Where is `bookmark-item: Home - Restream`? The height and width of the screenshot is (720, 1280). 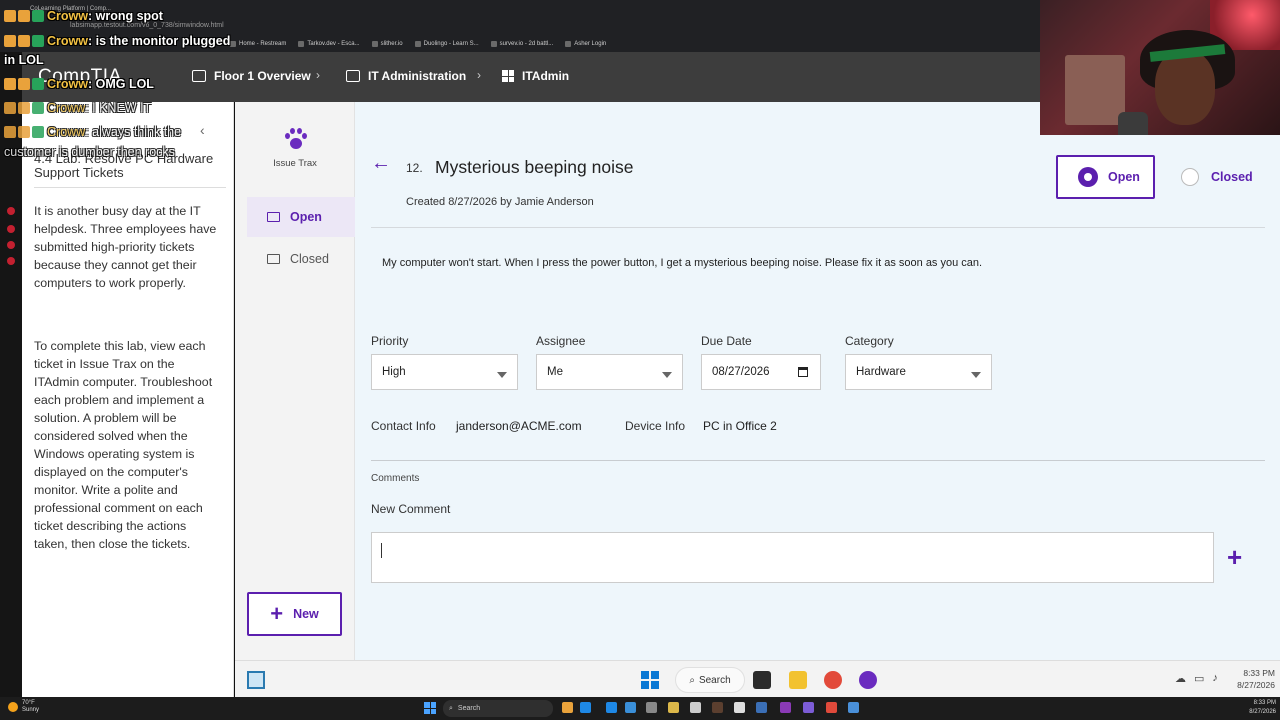
bookmark-item: Home - Restream is located at coordinates (258, 44).